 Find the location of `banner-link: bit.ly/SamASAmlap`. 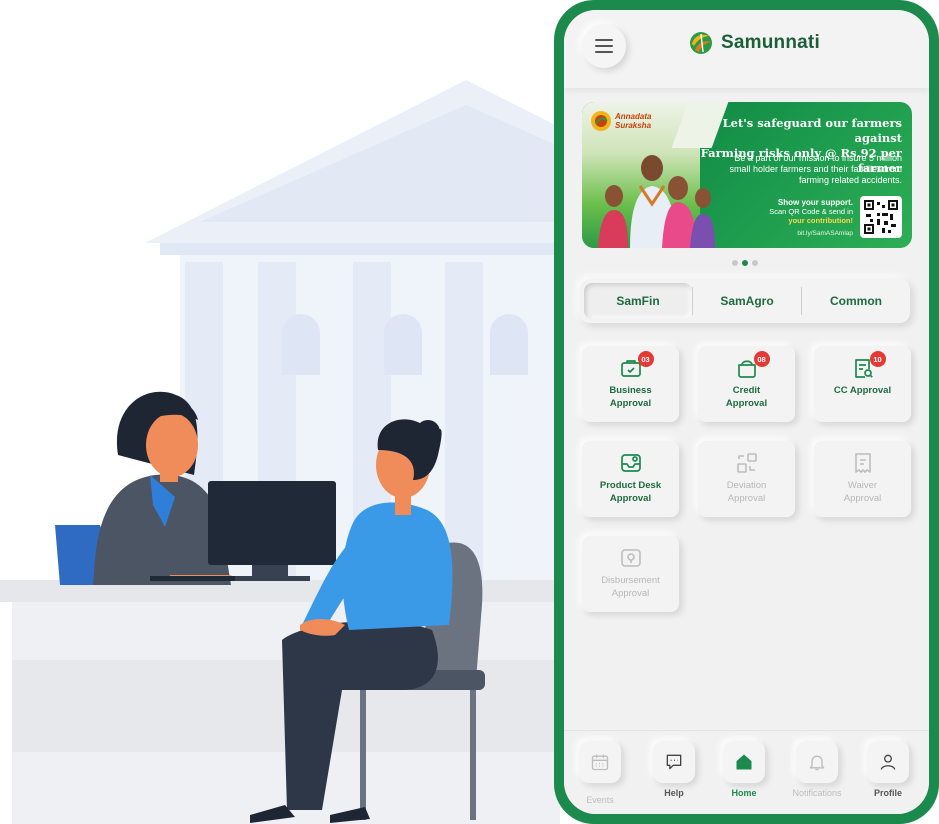

banner-link: bit.ly/SamASAmlap is located at coordinates (825, 233).